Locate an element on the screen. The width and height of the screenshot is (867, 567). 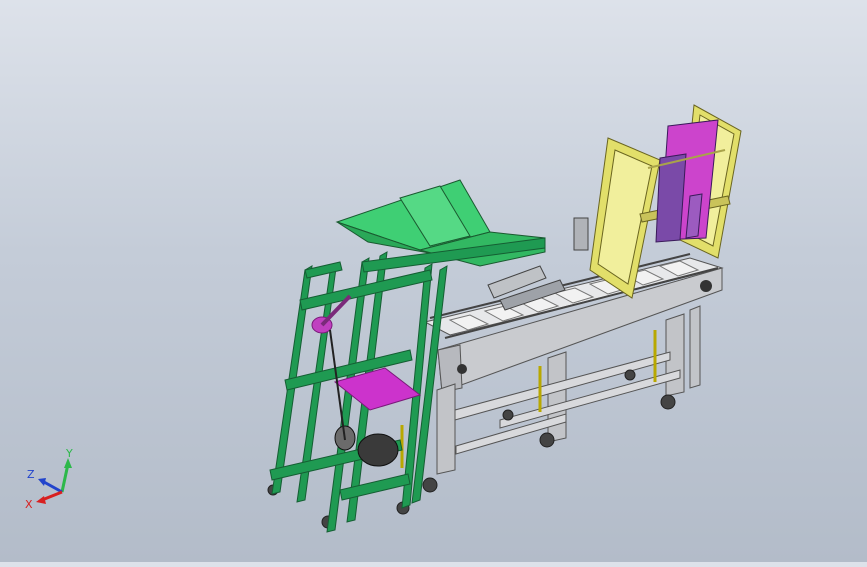
x-axis-label: X is located at coordinates (29, 504).